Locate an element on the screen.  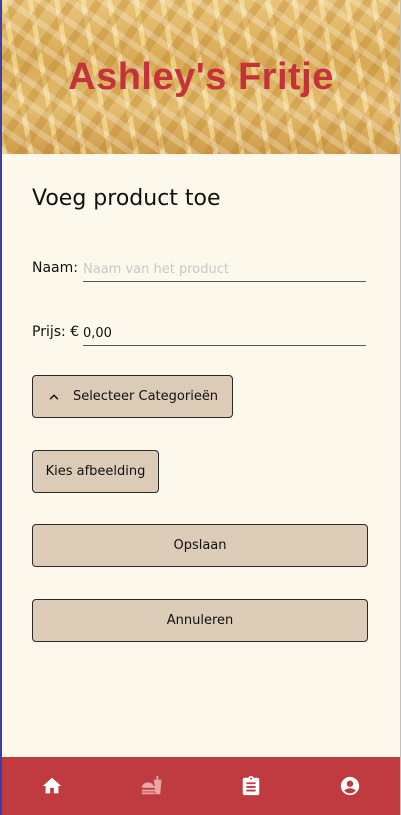
cancel-label: Annuleren is located at coordinates (200, 620).